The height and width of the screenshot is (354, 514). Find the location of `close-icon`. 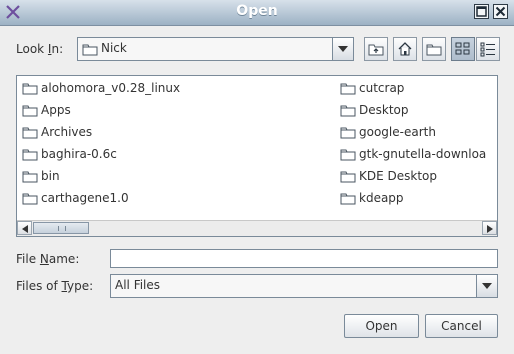

close-icon is located at coordinates (500, 11).